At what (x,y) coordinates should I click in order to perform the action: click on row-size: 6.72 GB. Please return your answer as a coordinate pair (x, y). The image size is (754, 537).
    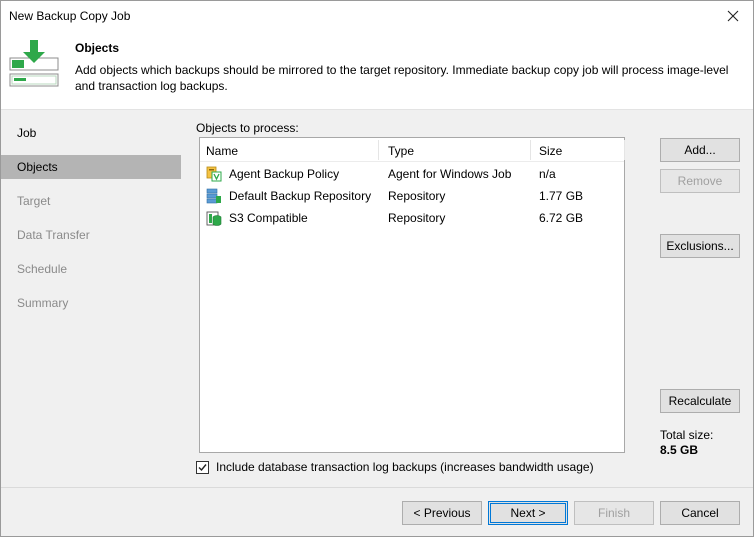
    Looking at the image, I should click on (561, 218).